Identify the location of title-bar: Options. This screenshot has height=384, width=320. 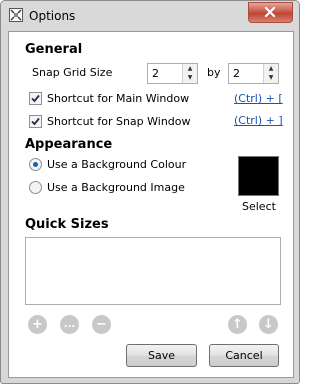
(150, 15).